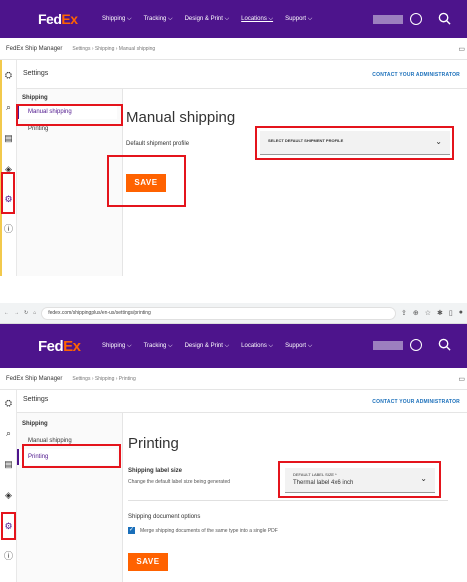 Image resolution: width=467 pixels, height=582 pixels. Describe the element at coordinates (38, 129) in the screenshot. I see `nav-item-printing: Printing` at that location.